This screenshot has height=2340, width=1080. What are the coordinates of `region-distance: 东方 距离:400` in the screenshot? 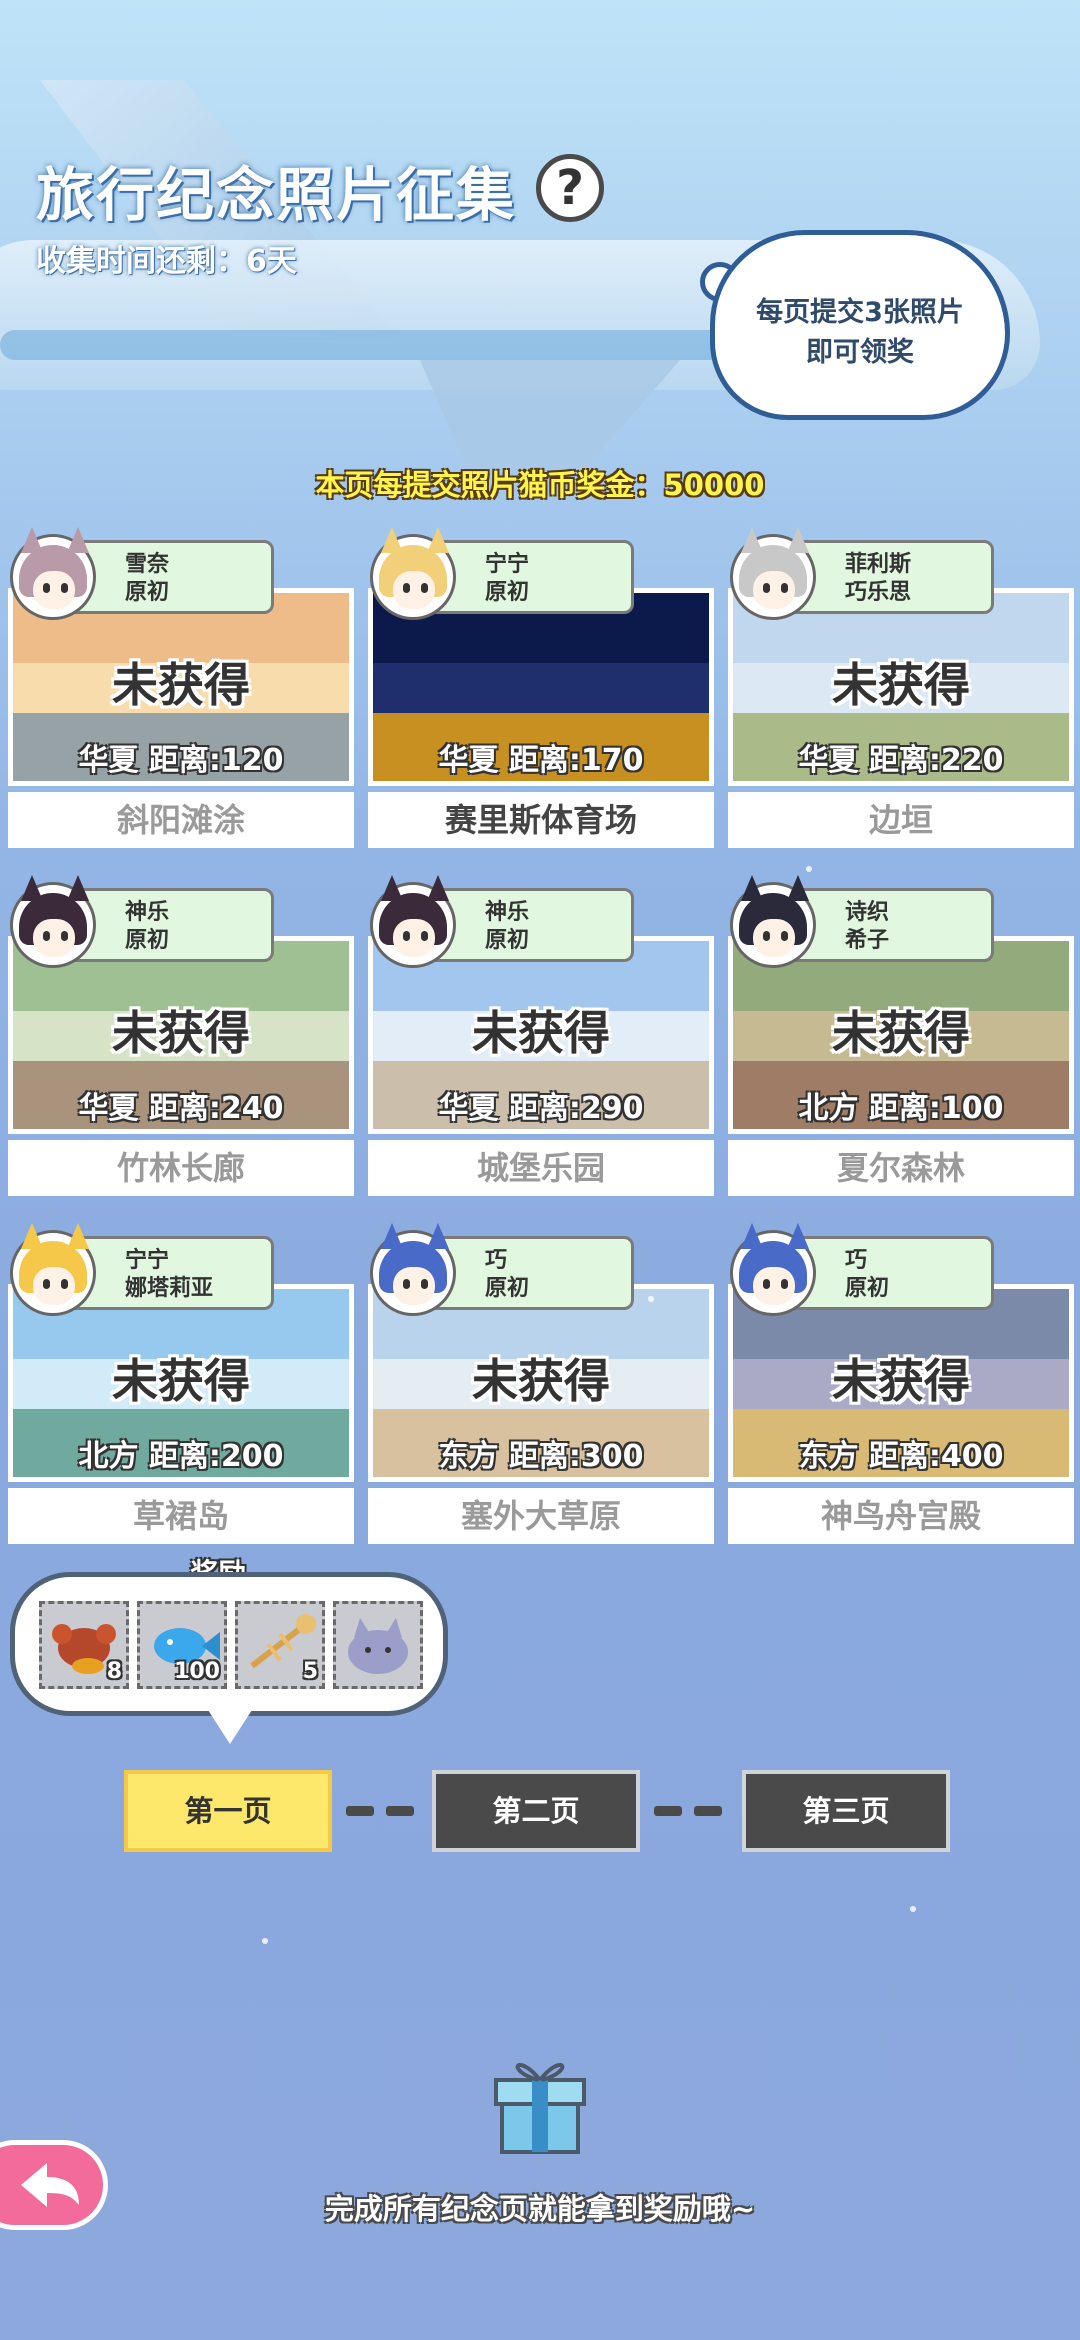 It's located at (901, 1456).